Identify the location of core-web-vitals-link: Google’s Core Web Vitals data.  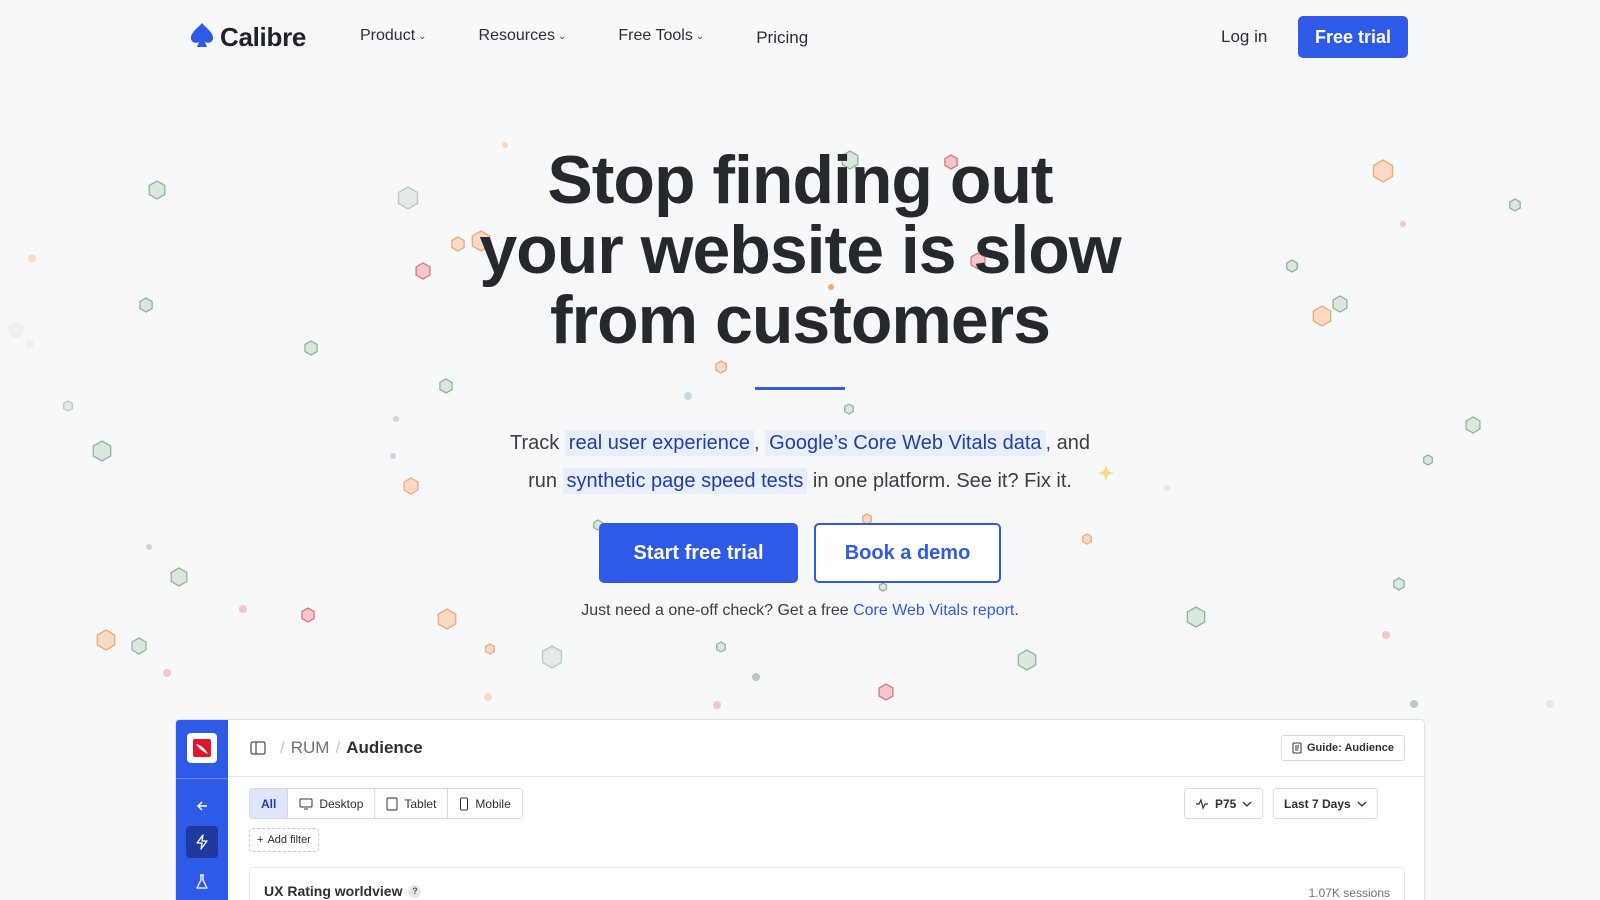
(905, 443).